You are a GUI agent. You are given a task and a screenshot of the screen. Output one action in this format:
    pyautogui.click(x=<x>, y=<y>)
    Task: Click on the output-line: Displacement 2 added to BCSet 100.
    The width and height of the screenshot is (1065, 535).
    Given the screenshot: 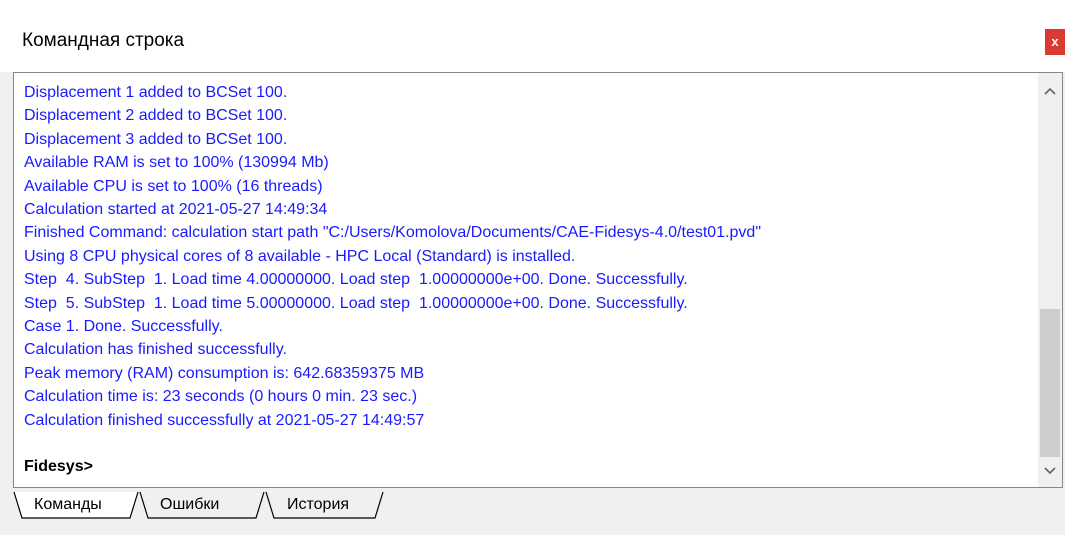 What is the action you would take?
    pyautogui.click(x=156, y=116)
    